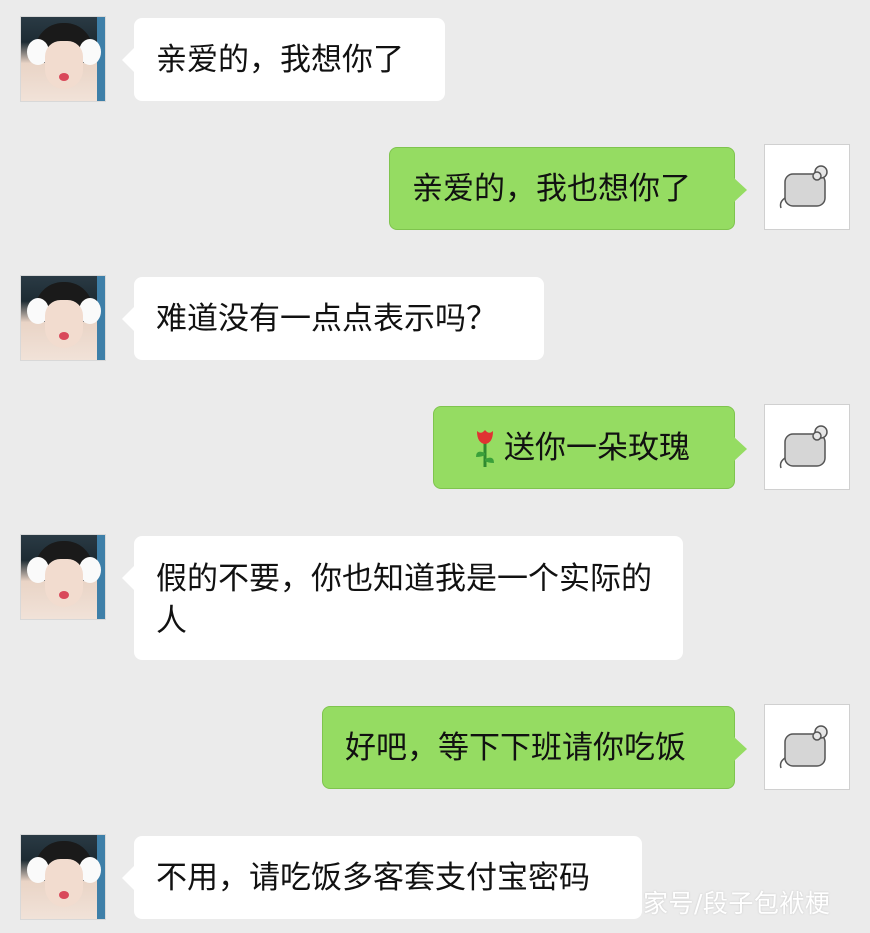  What do you see at coordinates (515, 747) in the screenshot?
I see `message-text: 好吧，等下下班请你吃饭` at bounding box center [515, 747].